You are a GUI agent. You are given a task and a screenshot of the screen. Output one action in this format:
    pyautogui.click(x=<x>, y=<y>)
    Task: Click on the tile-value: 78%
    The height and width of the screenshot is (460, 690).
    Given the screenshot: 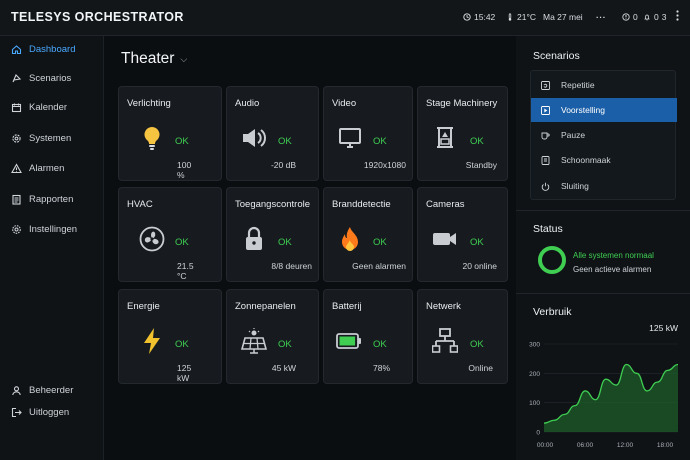 What is the action you would take?
    pyautogui.click(x=381, y=368)
    